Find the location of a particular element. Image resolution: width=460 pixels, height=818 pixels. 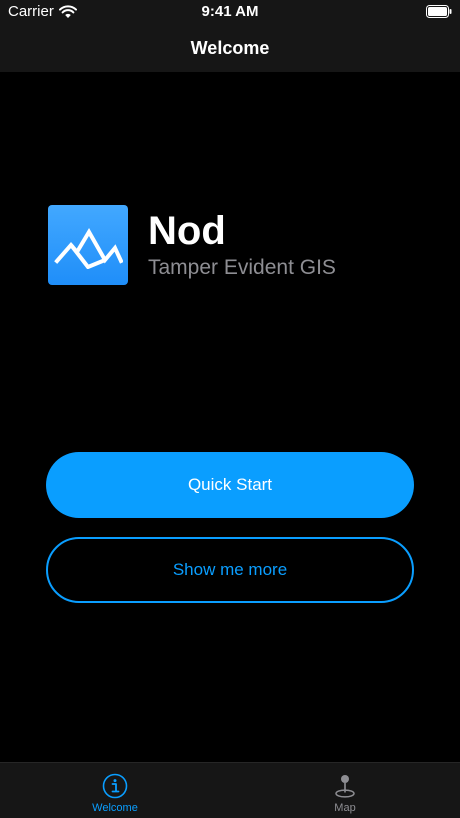

map-pin-icon is located at coordinates (345, 786).